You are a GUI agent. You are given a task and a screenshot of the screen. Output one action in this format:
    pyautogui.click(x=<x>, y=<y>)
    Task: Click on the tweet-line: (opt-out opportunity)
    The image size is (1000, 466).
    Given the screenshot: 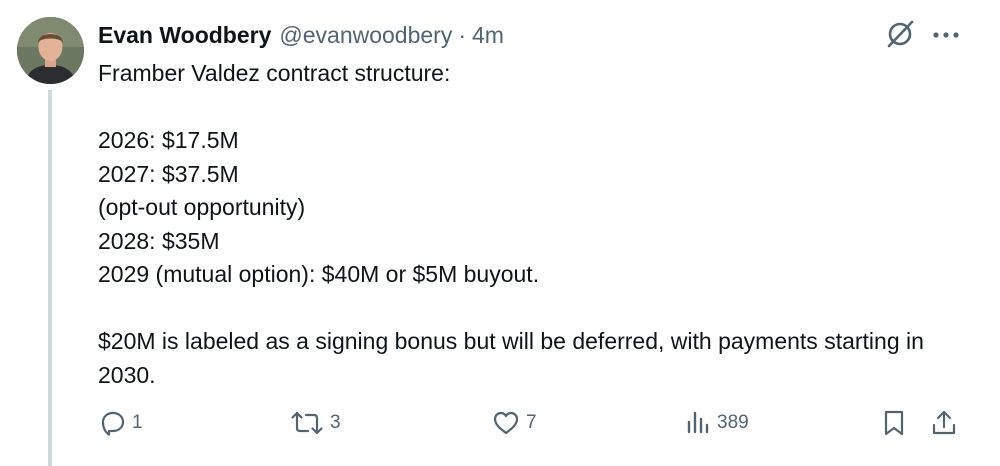 What is the action you would take?
    pyautogui.click(x=202, y=207)
    